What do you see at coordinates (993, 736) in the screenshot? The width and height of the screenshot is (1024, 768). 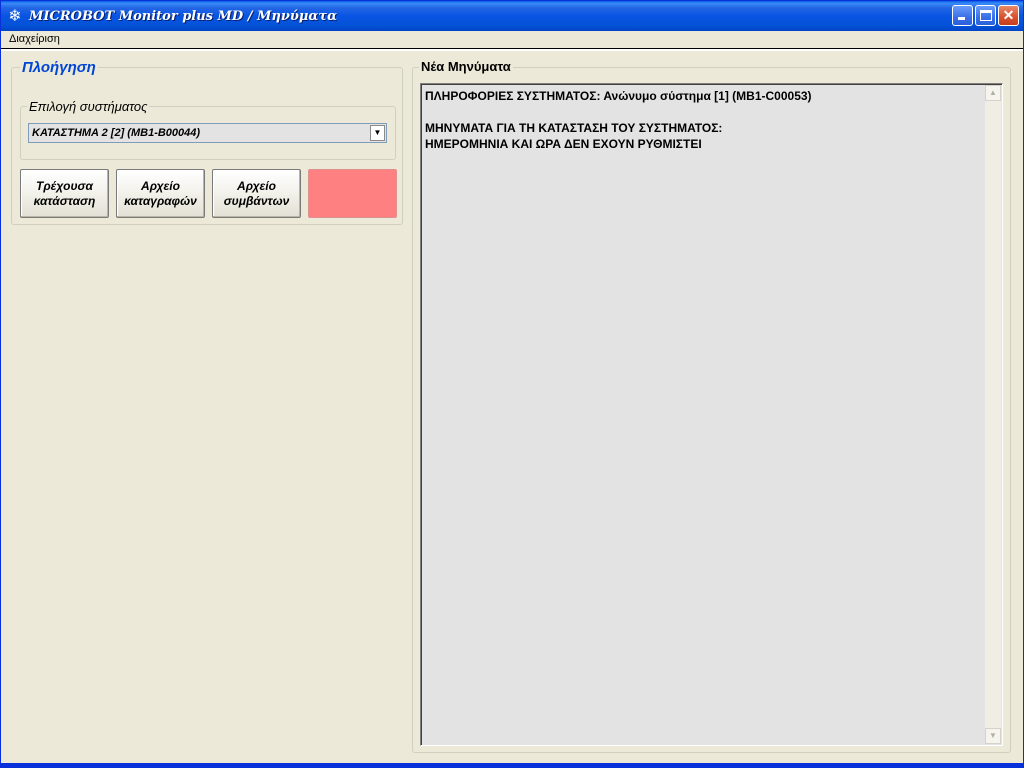 I see `scroll-down-icon: ▼` at bounding box center [993, 736].